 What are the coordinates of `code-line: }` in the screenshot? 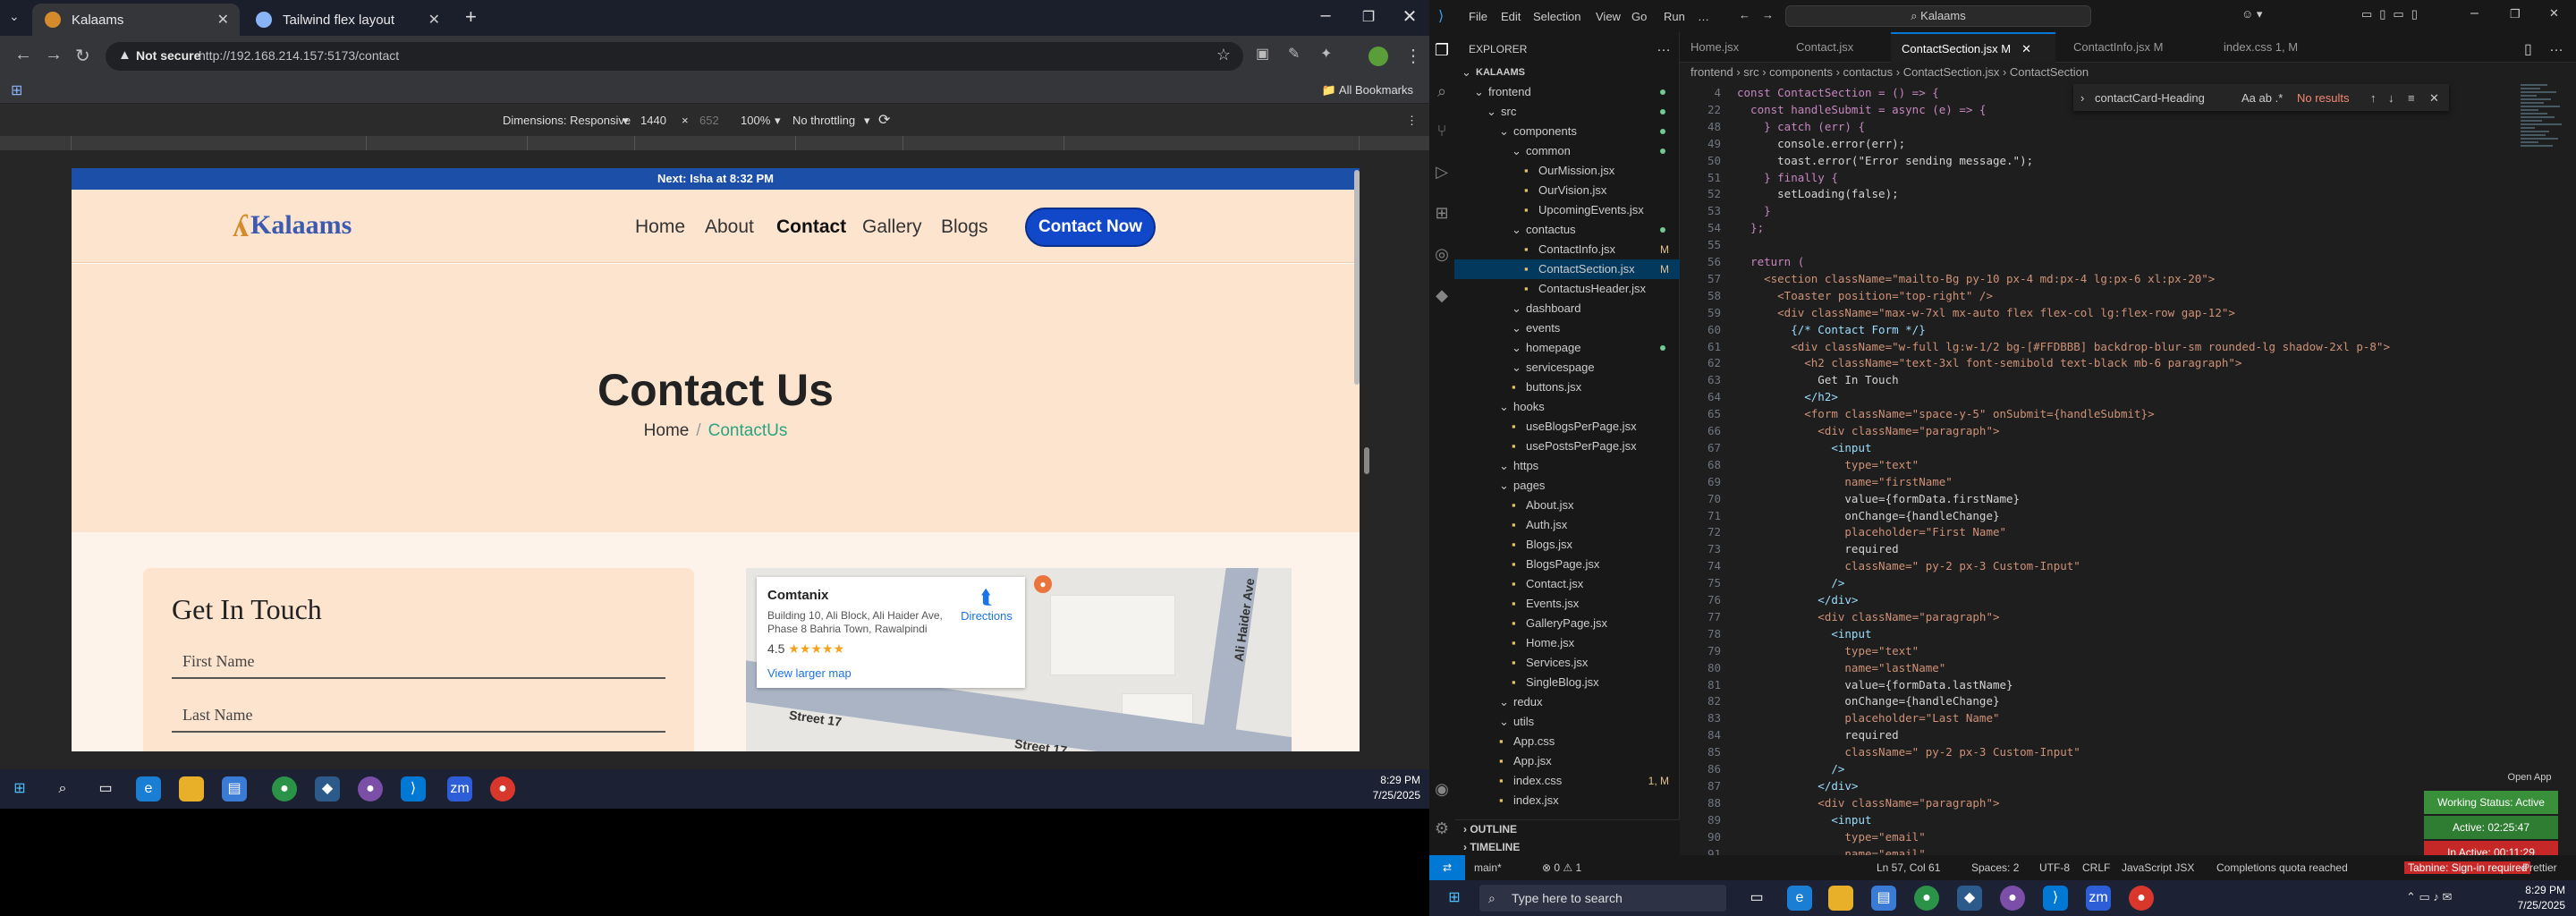 It's located at (1754, 210).